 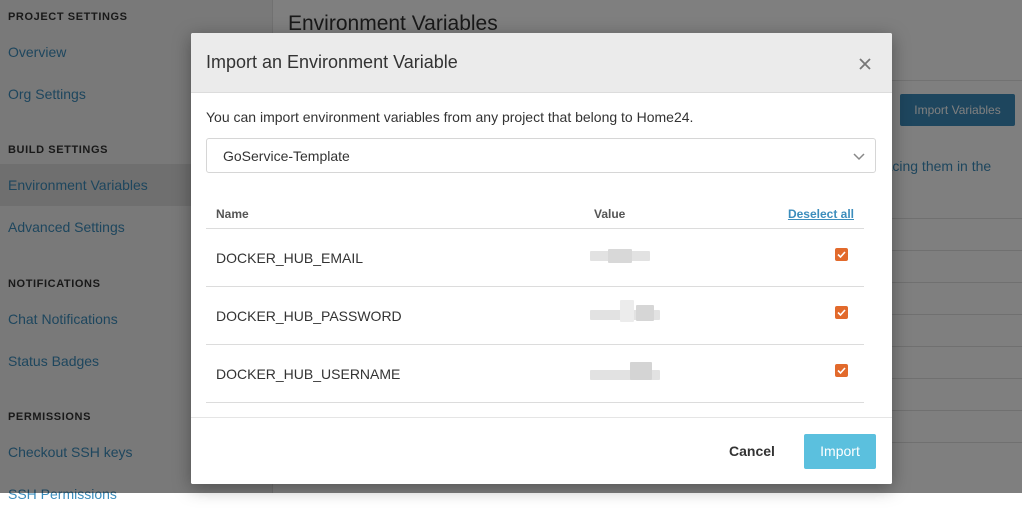 I want to click on close-button, so click(x=865, y=64).